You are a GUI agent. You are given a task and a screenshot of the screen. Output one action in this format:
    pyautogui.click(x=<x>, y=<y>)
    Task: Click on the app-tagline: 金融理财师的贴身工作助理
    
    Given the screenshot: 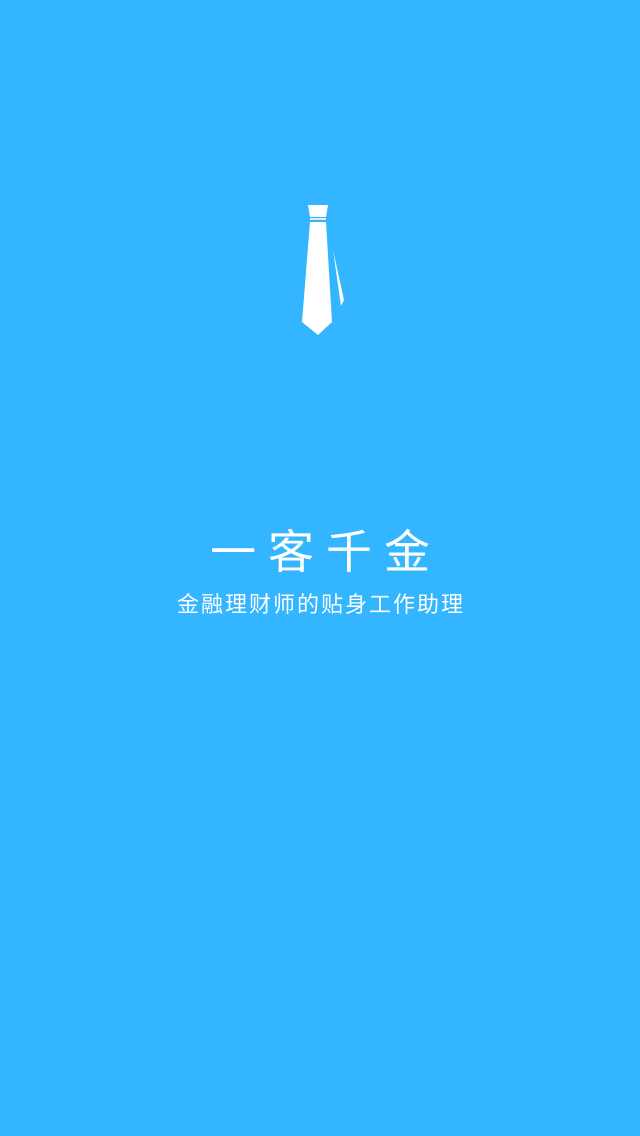 What is the action you would take?
    pyautogui.click(x=320, y=605)
    